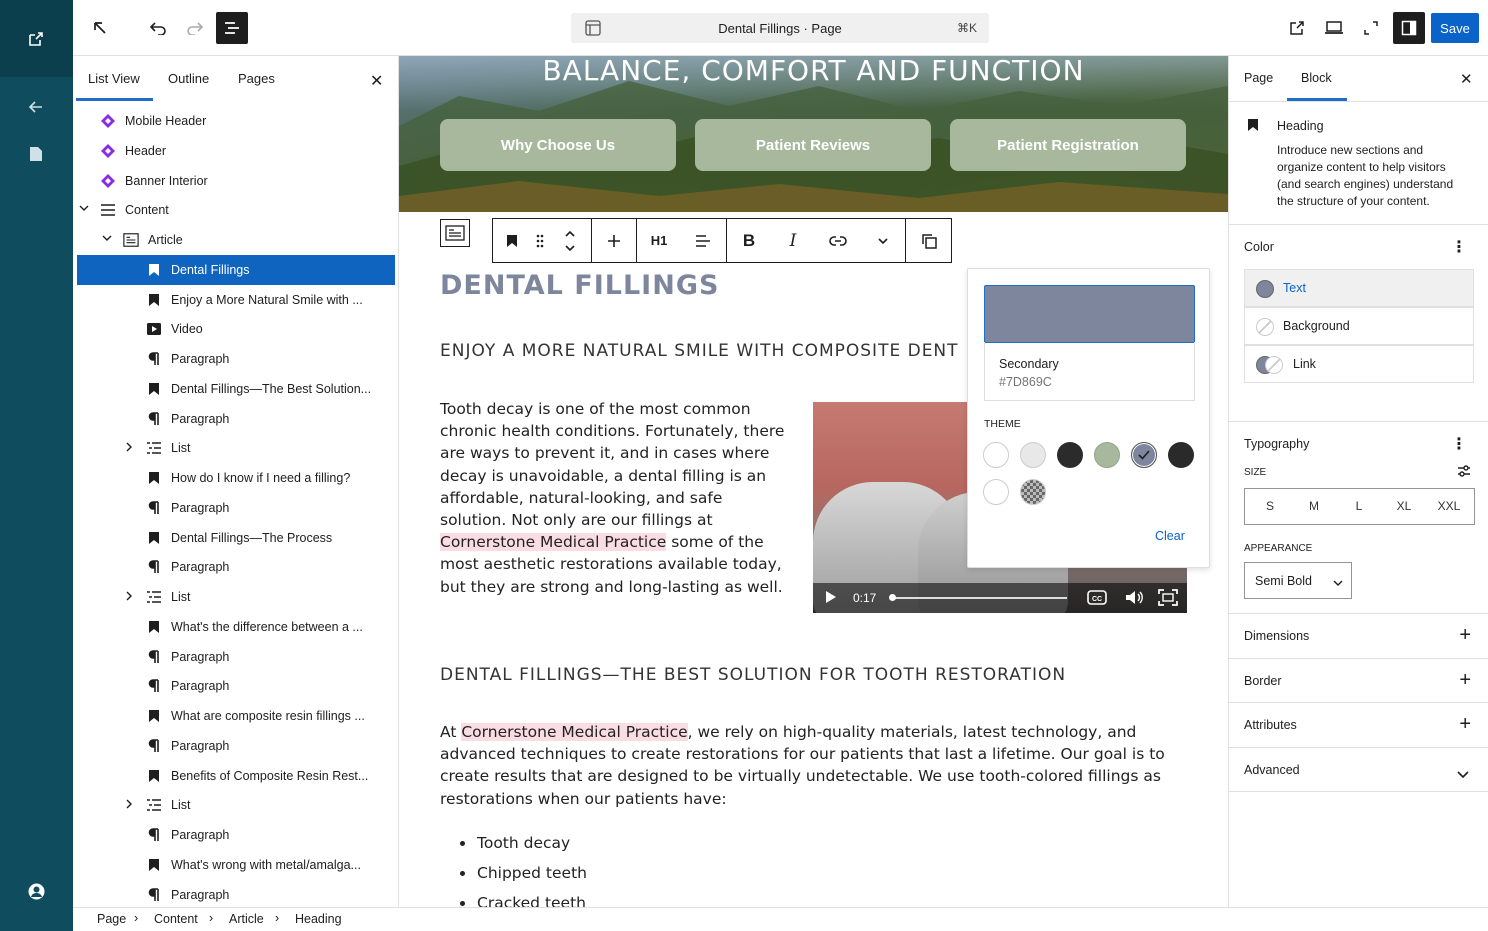 This screenshot has height=931, width=1488. I want to click on breadcrumb-page: Page, so click(111, 919).